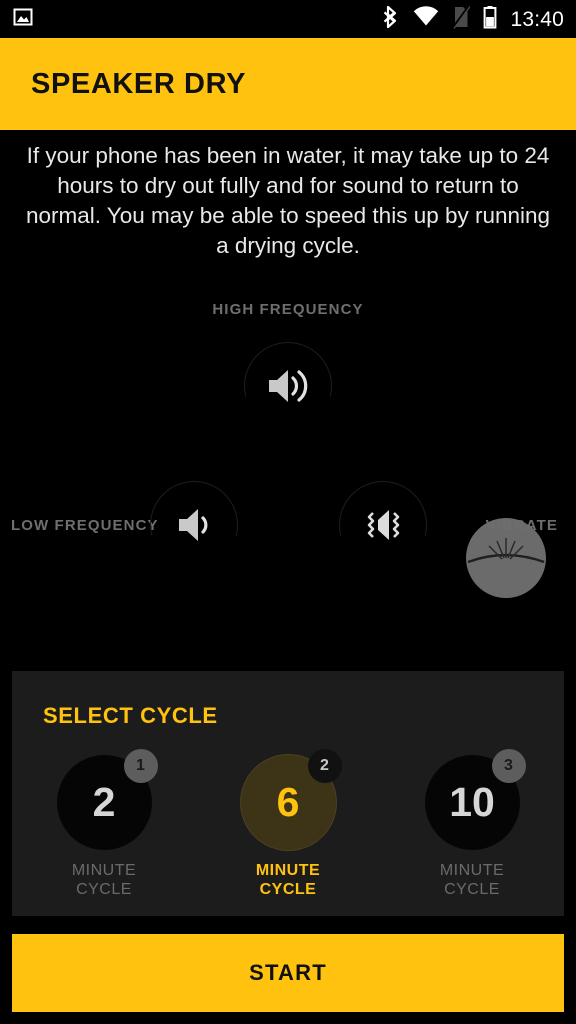 This screenshot has width=576, height=1024. What do you see at coordinates (383, 525) in the screenshot?
I see `vibrate-icon` at bounding box center [383, 525].